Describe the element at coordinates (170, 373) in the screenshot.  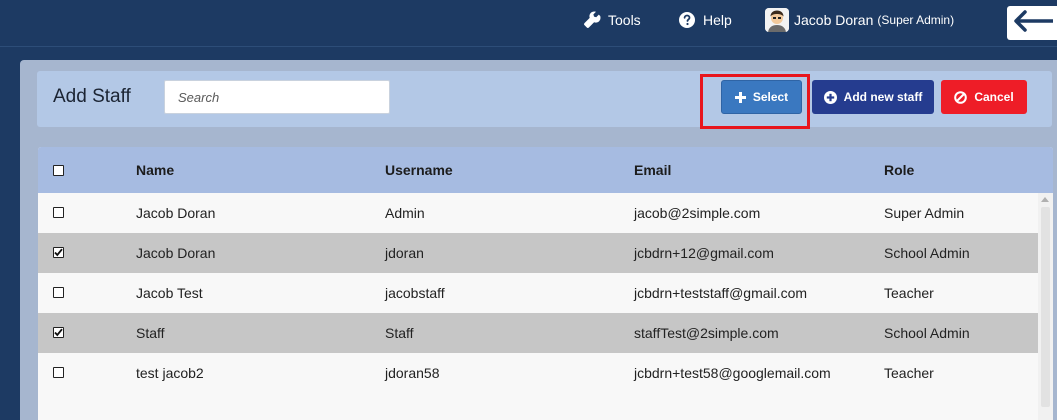
I see `cell-name: test jacob2` at that location.